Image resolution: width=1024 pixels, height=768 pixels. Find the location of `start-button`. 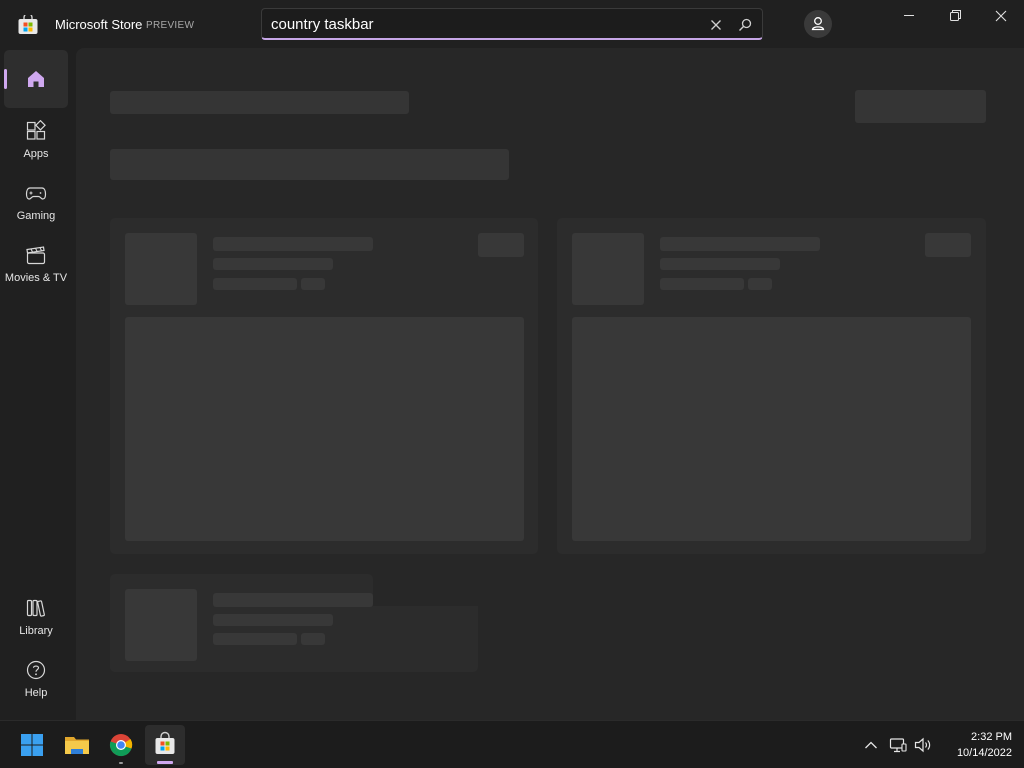

start-button is located at coordinates (32, 745).